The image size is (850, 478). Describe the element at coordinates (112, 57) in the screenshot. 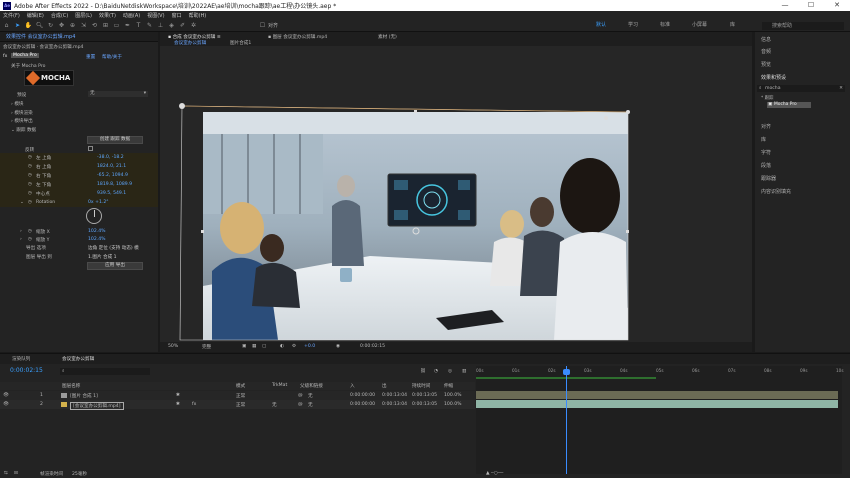

I see `effect-about-link: 帮助/关于` at that location.